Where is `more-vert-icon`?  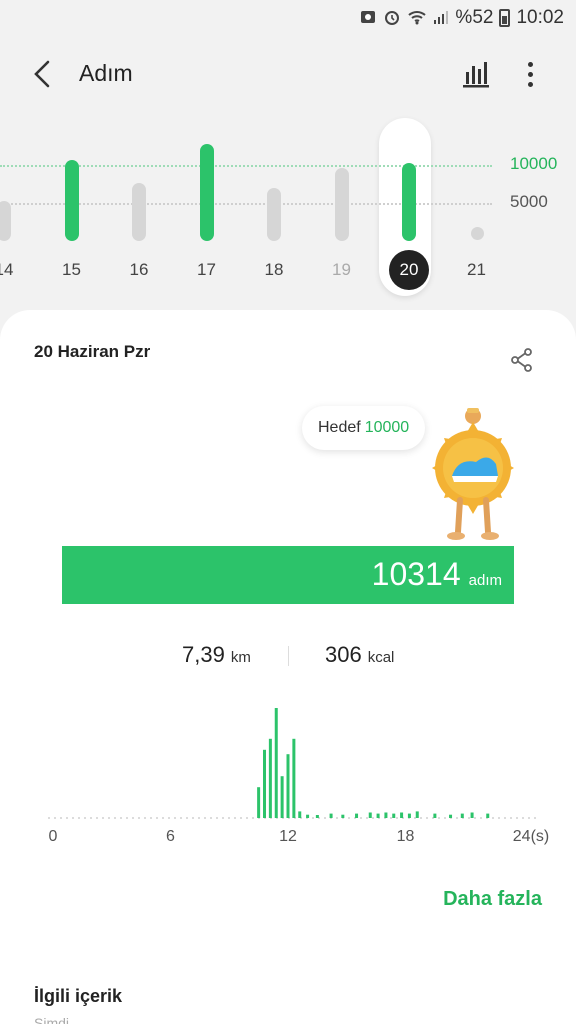
more-vert-icon is located at coordinates (530, 64).